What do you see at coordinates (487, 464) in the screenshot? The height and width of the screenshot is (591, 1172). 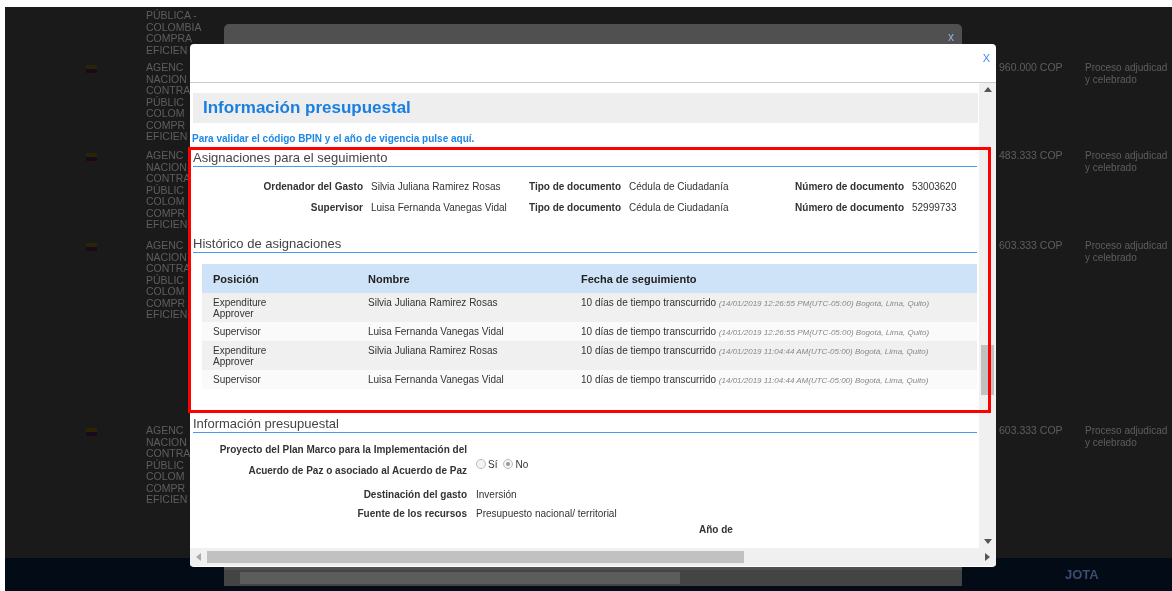 I see `radio-option: Sí` at bounding box center [487, 464].